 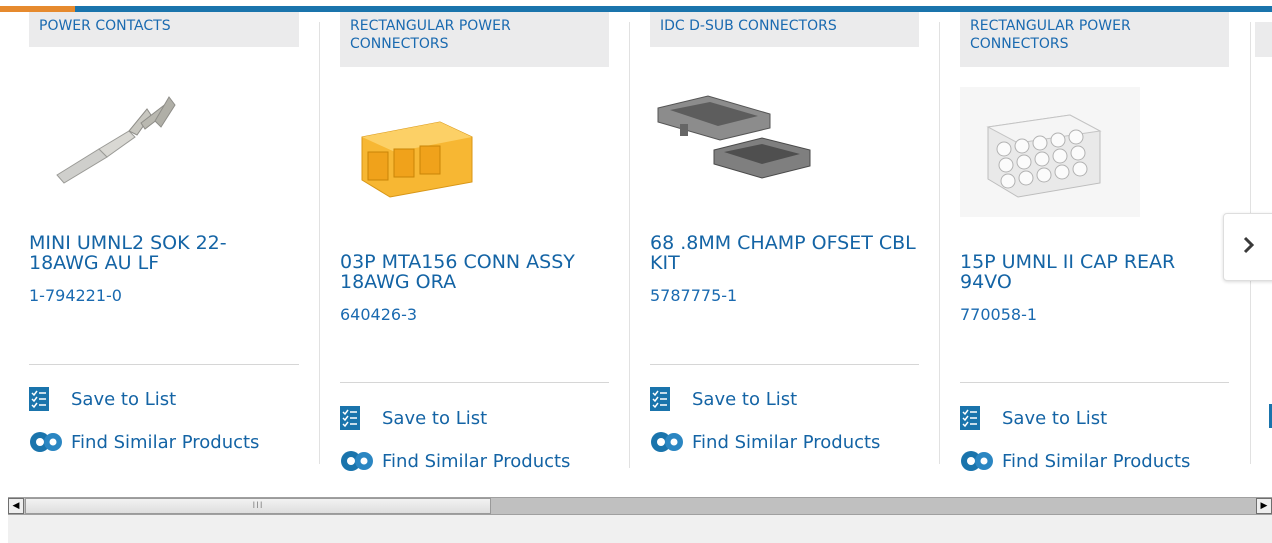 What do you see at coordinates (164, 29) in the screenshot?
I see `product-category: POWER CONTACTS` at bounding box center [164, 29].